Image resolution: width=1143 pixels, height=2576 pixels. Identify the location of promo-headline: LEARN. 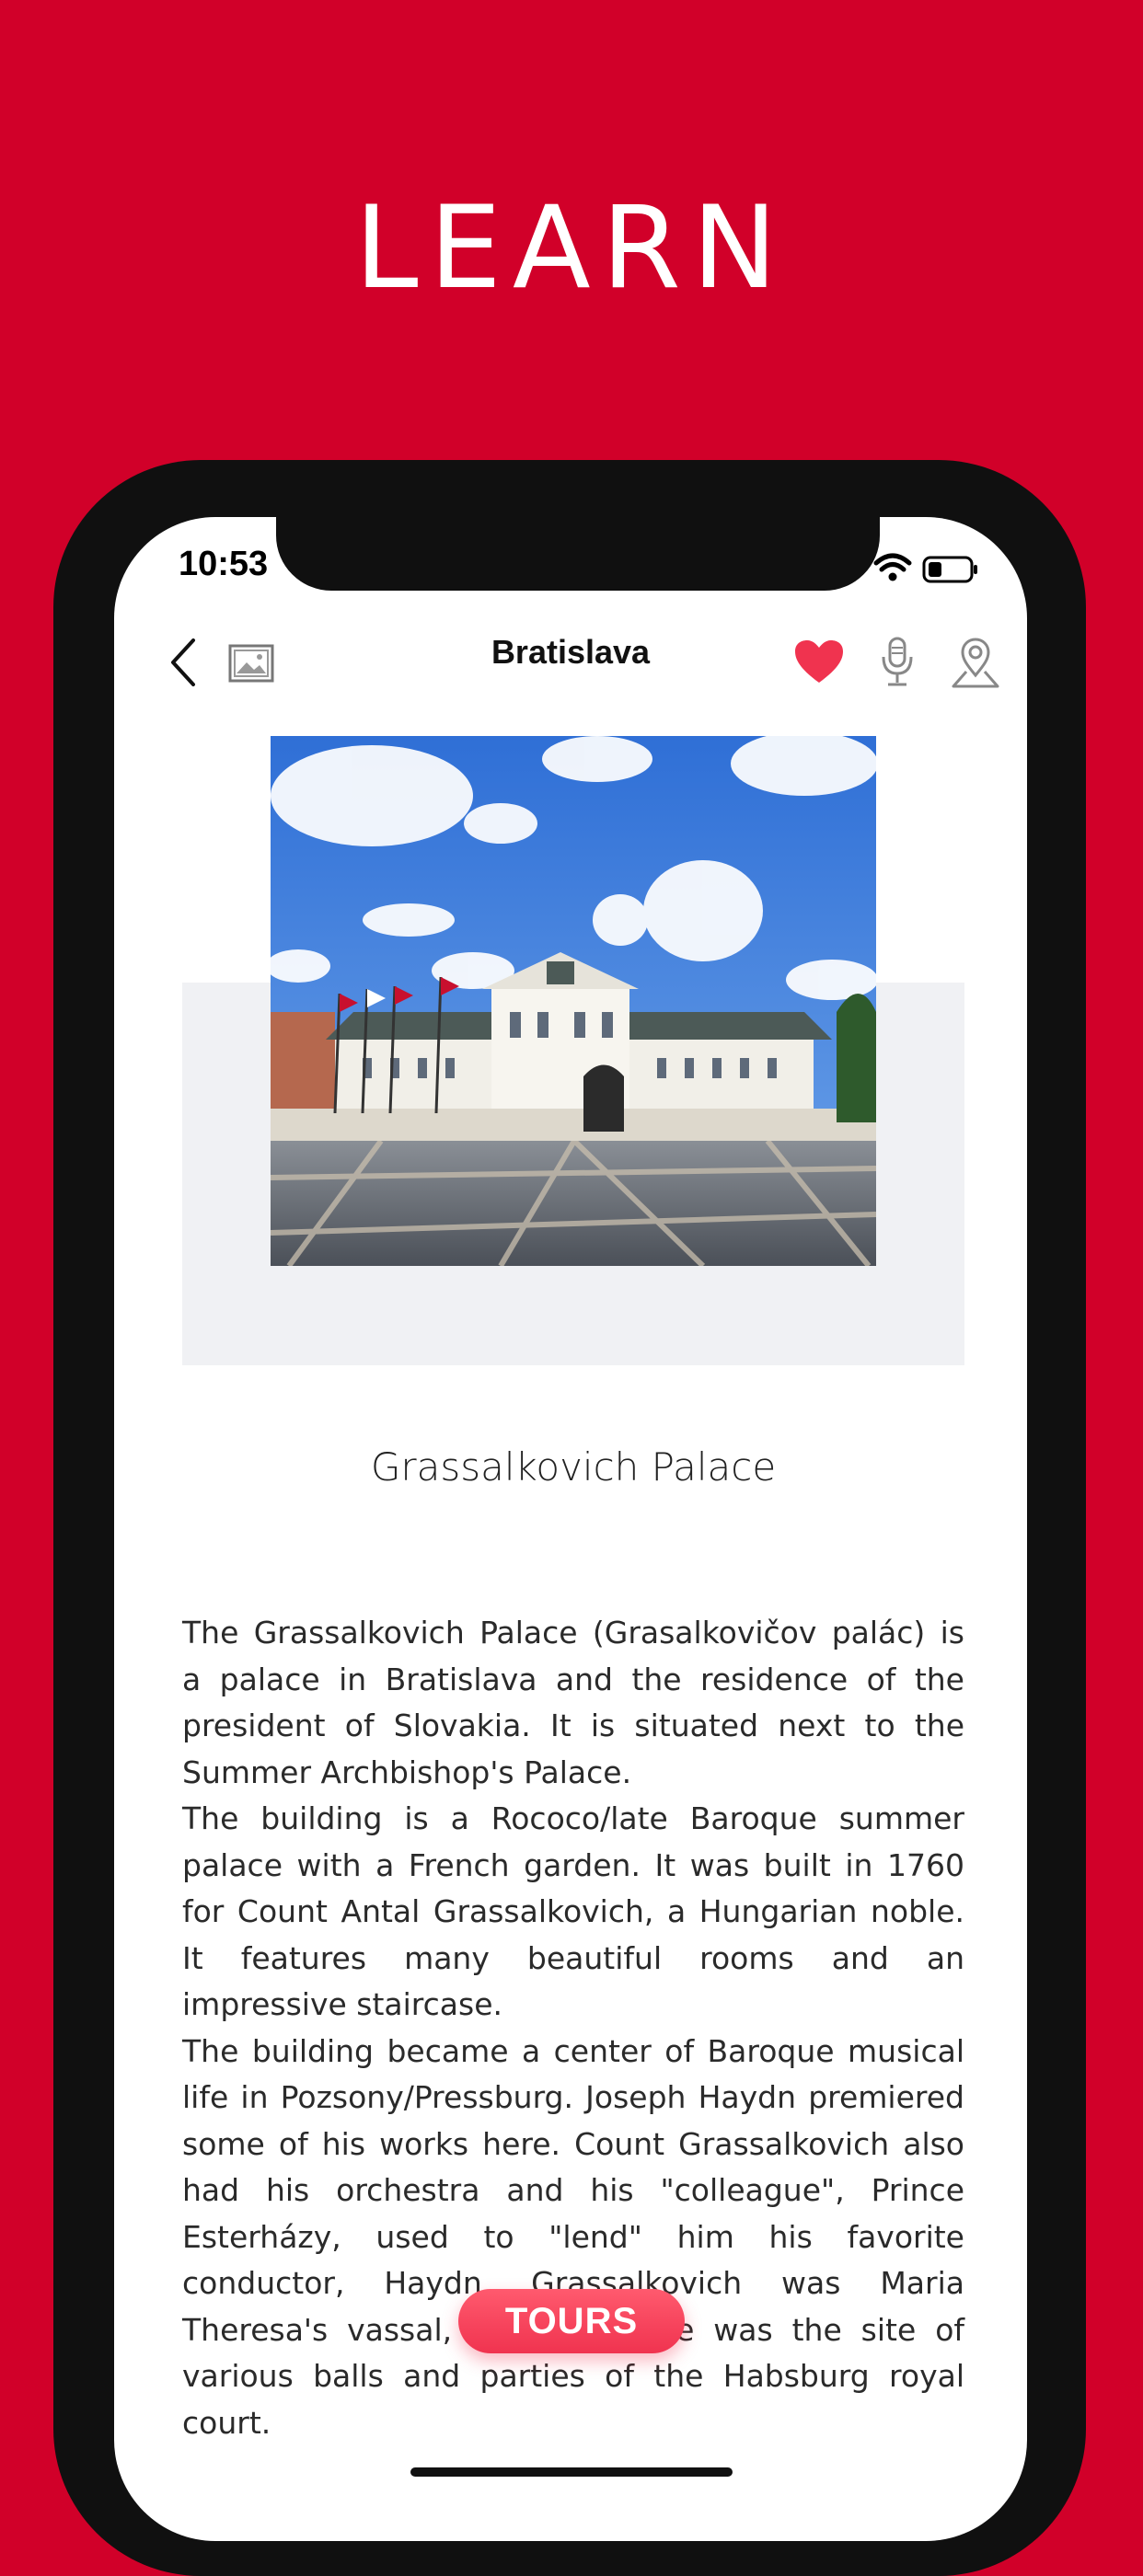
(571, 248).